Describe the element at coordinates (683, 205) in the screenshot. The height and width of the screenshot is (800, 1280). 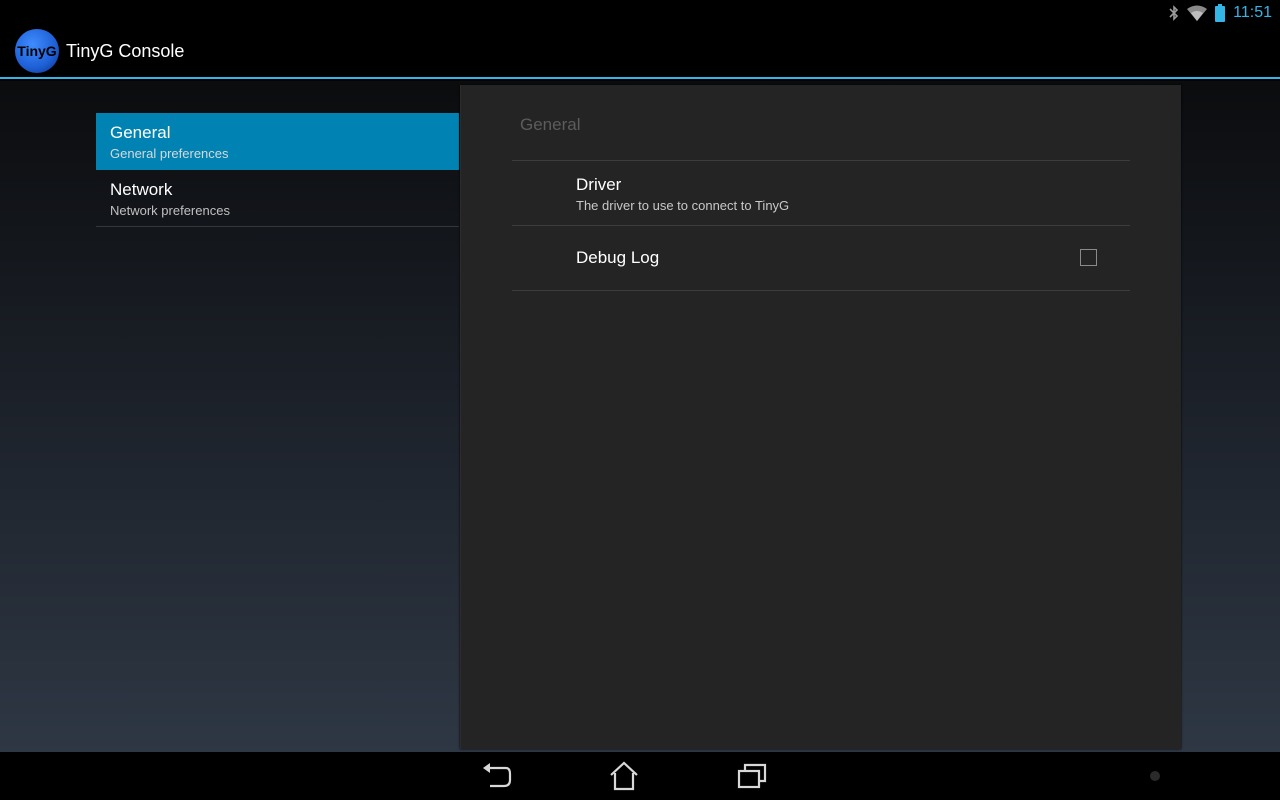
I see `pref-summary: The driver to use to connect to TinyG` at that location.